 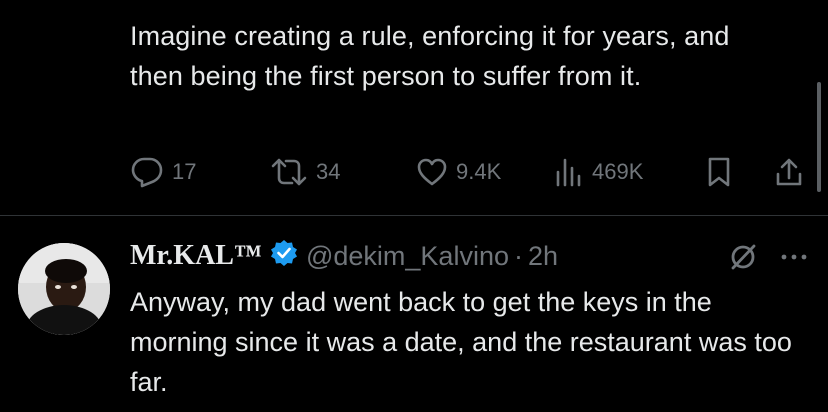 What do you see at coordinates (743, 257) in the screenshot?
I see `grok-icon` at bounding box center [743, 257].